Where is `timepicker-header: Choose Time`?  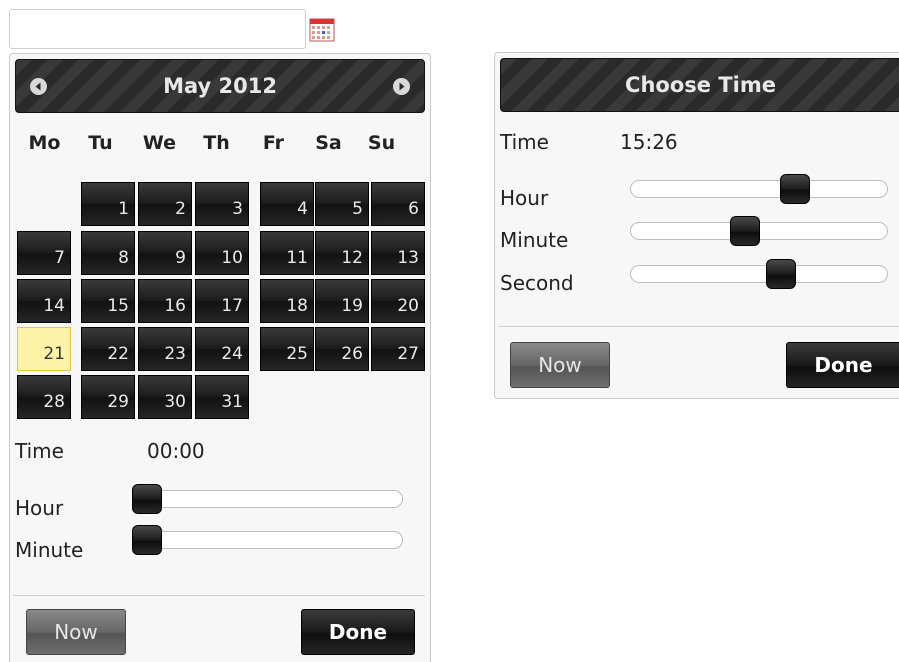 timepicker-header: Choose Time is located at coordinates (699, 85).